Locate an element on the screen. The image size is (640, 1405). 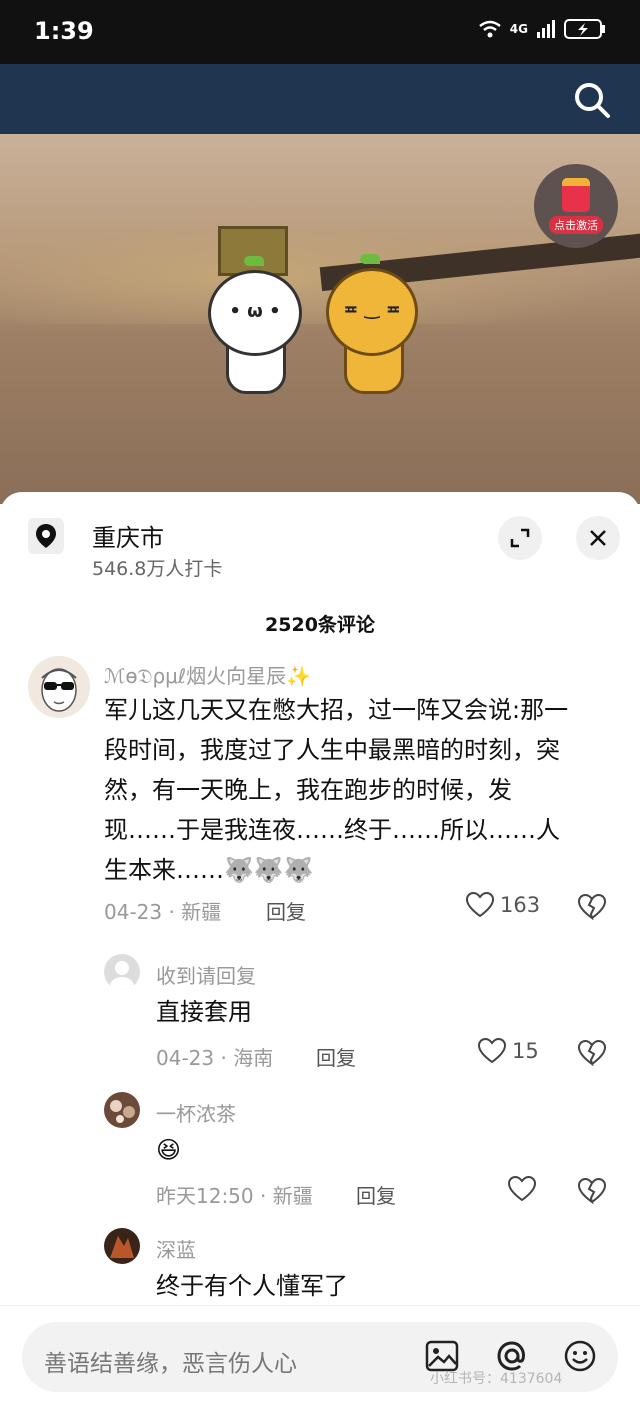
location-checkins: 546.8万人打卡 is located at coordinates (157, 569).